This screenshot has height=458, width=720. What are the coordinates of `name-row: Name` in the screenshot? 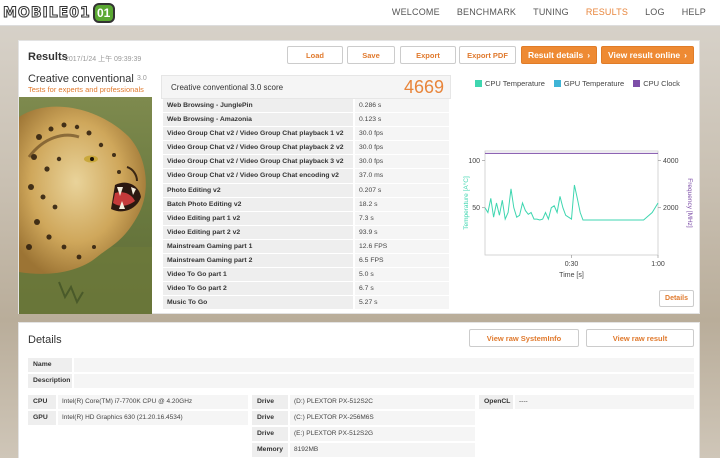 It's located at (361, 365).